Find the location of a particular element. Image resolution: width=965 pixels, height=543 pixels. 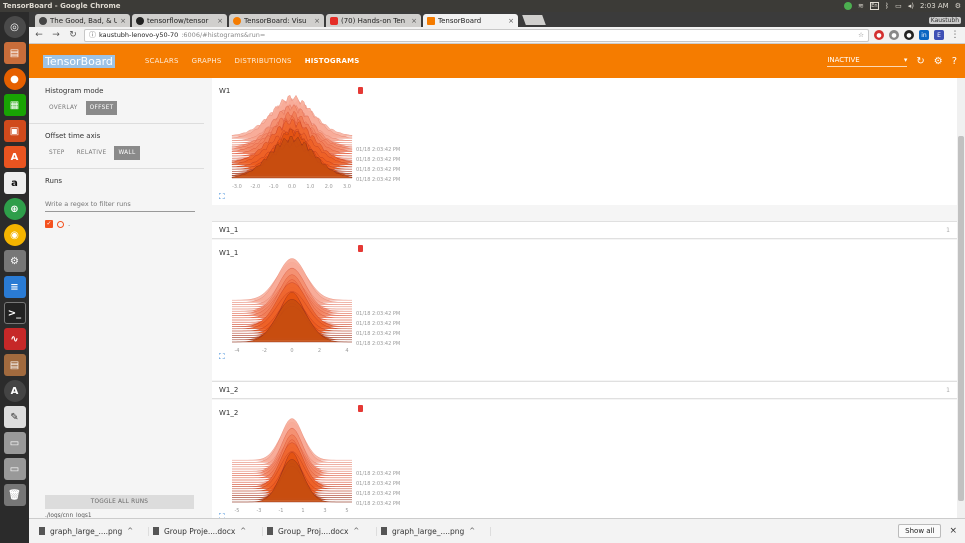

bookmark-star-icon: ☆ is located at coordinates (861, 35).